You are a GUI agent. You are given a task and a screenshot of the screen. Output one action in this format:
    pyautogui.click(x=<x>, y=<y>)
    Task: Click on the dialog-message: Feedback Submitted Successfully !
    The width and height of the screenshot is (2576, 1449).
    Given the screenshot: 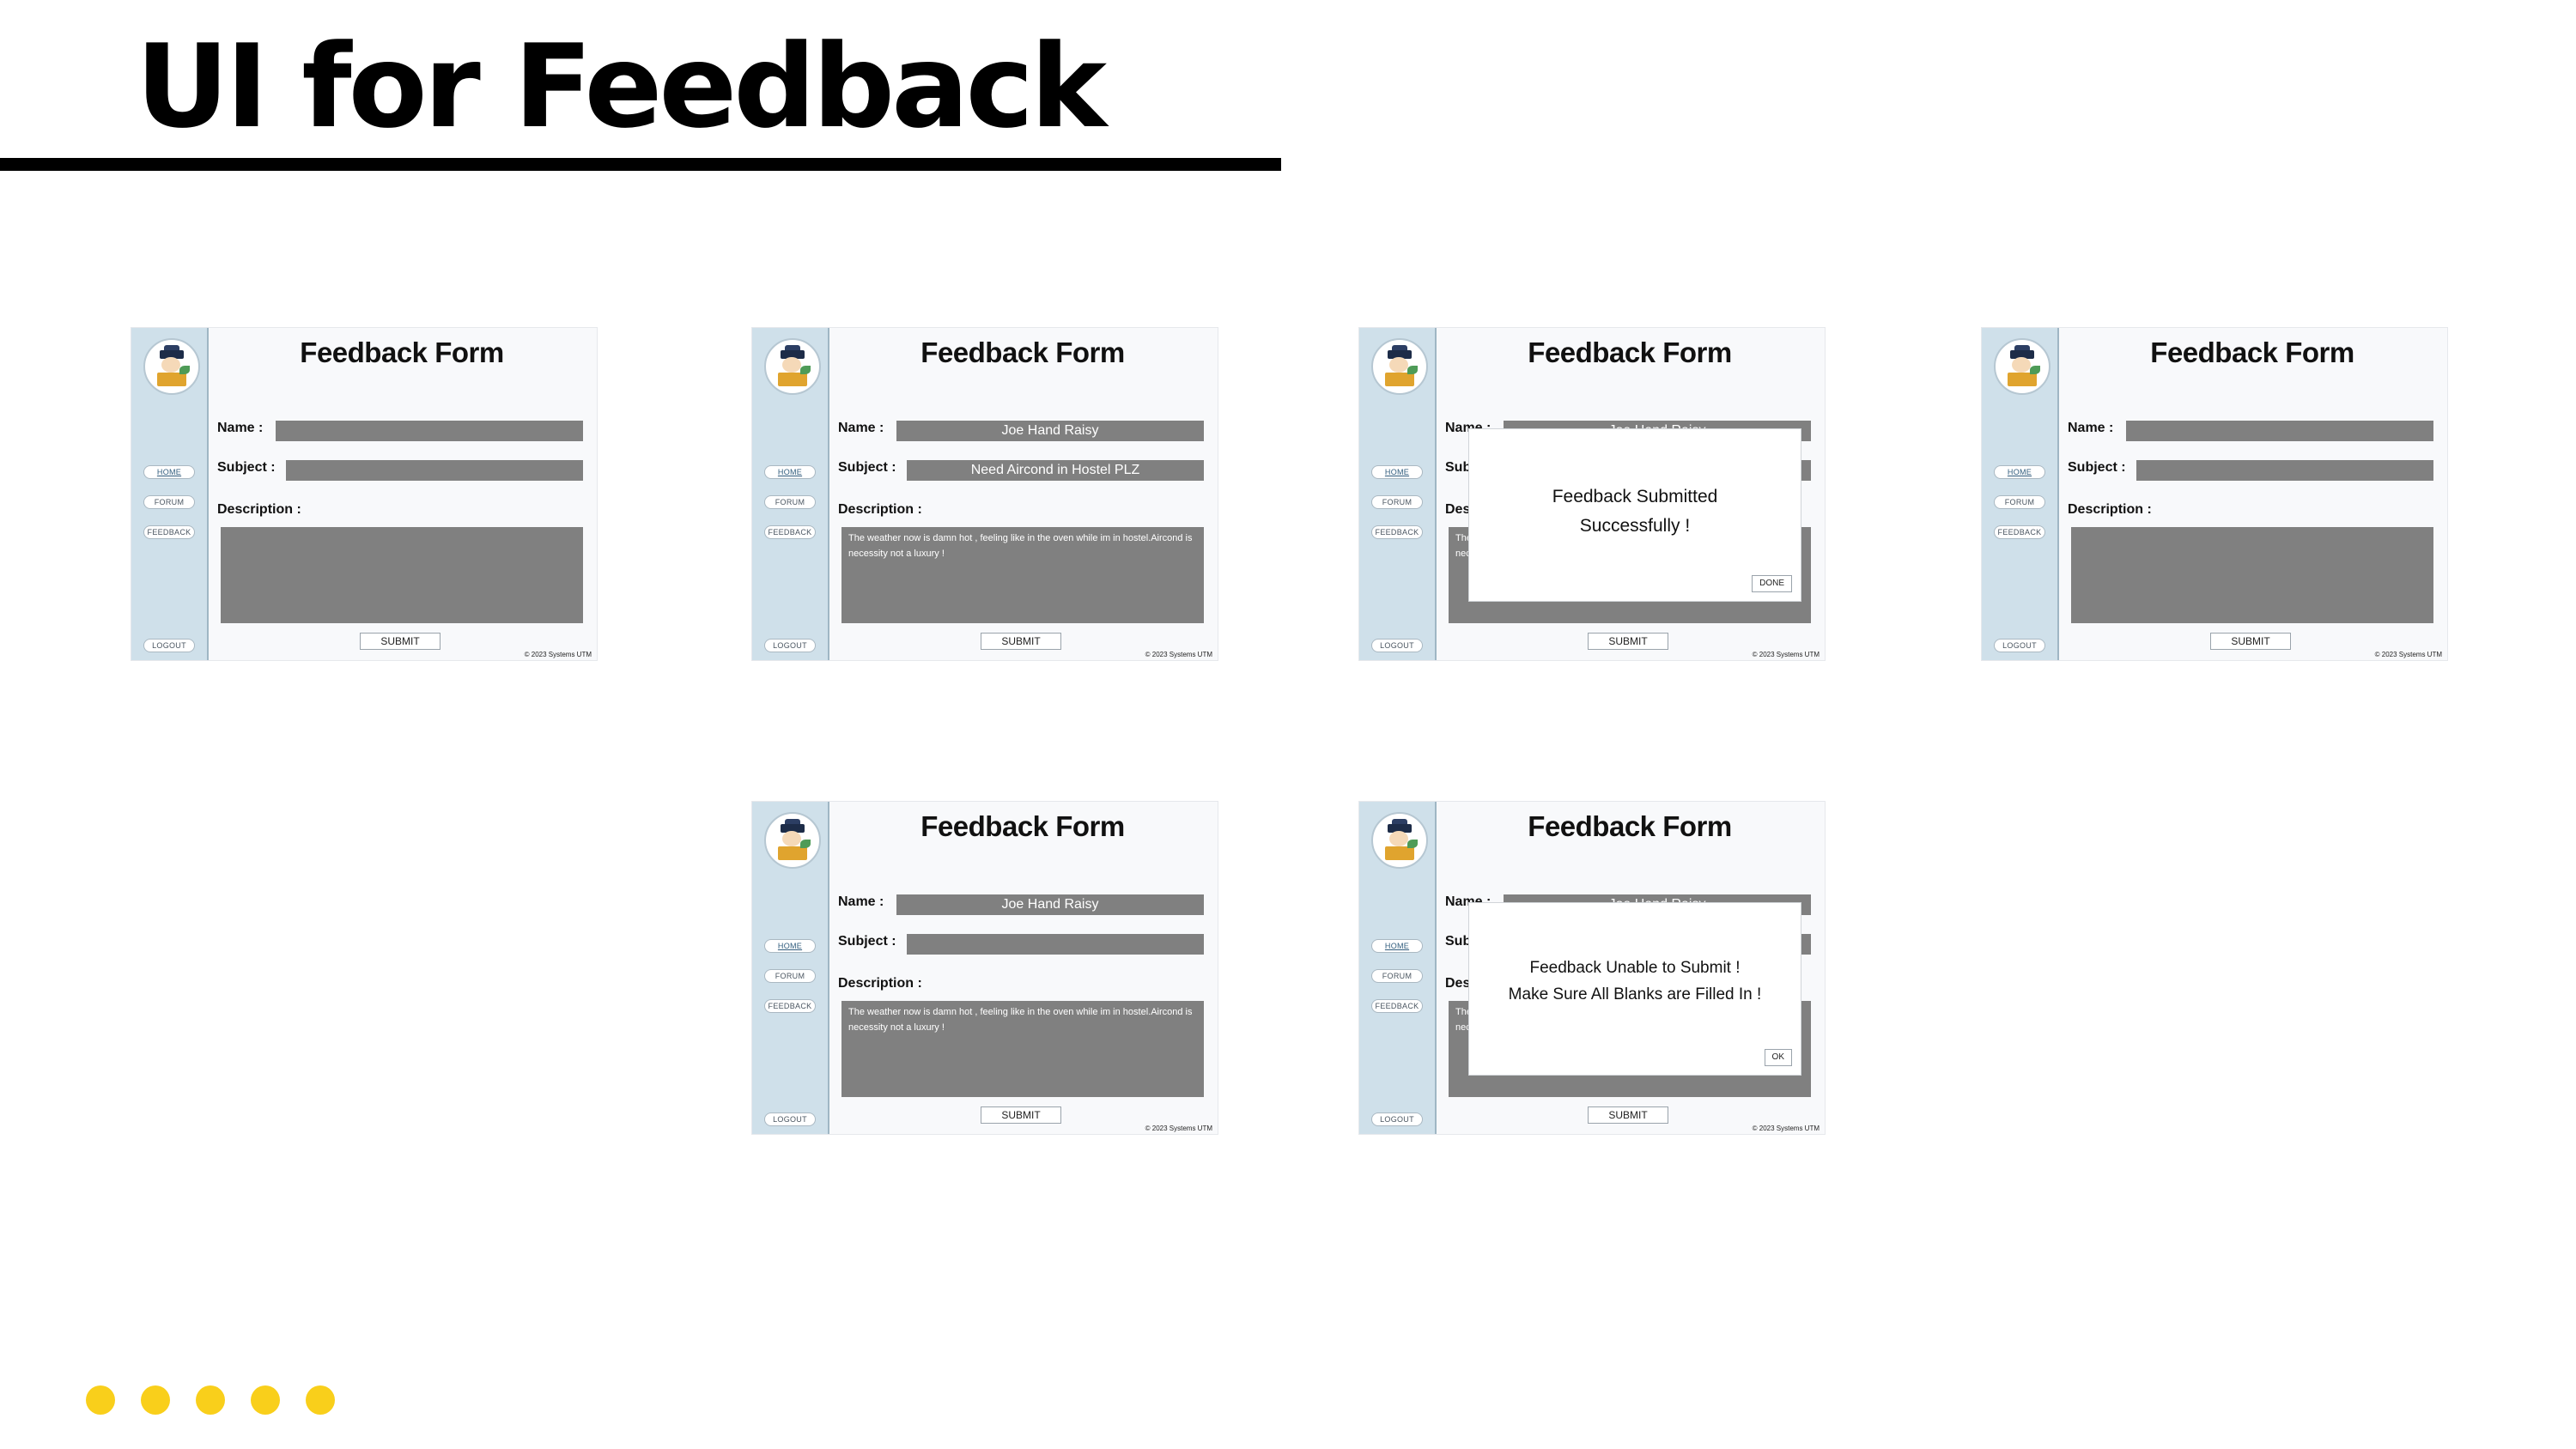 What is the action you would take?
    pyautogui.click(x=1635, y=512)
    